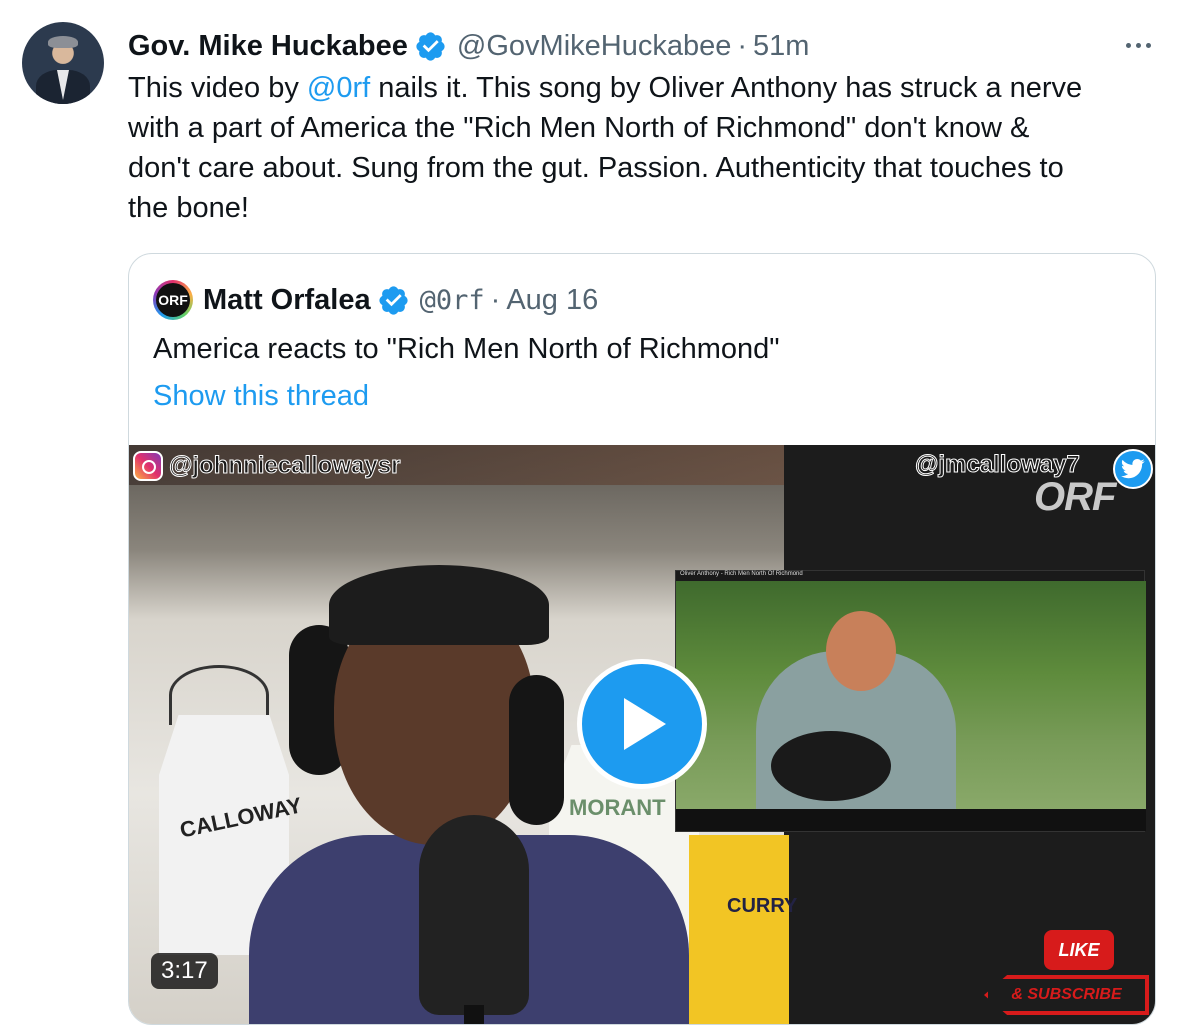 This screenshot has width=1192, height=1036. Describe the element at coordinates (452, 300) in the screenshot. I see `quote-author-handle: @0rf` at that location.